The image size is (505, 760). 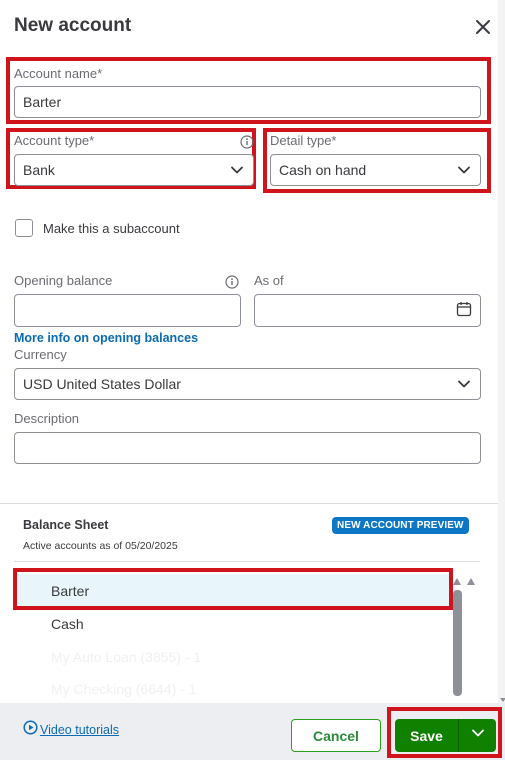 I want to click on preview-title: Balance Sheet, so click(x=66, y=525).